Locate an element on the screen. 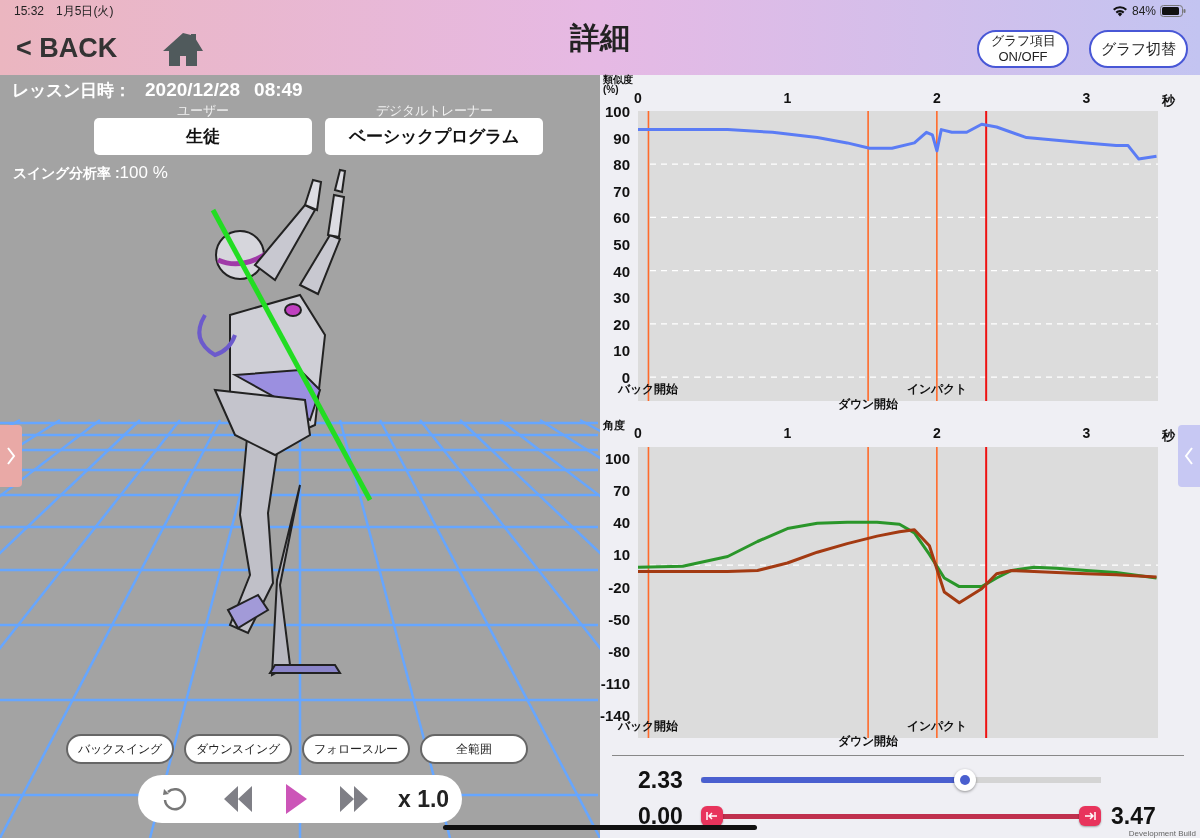 This screenshot has width=1200, height=838. range-end-handle is located at coordinates (1090, 816).